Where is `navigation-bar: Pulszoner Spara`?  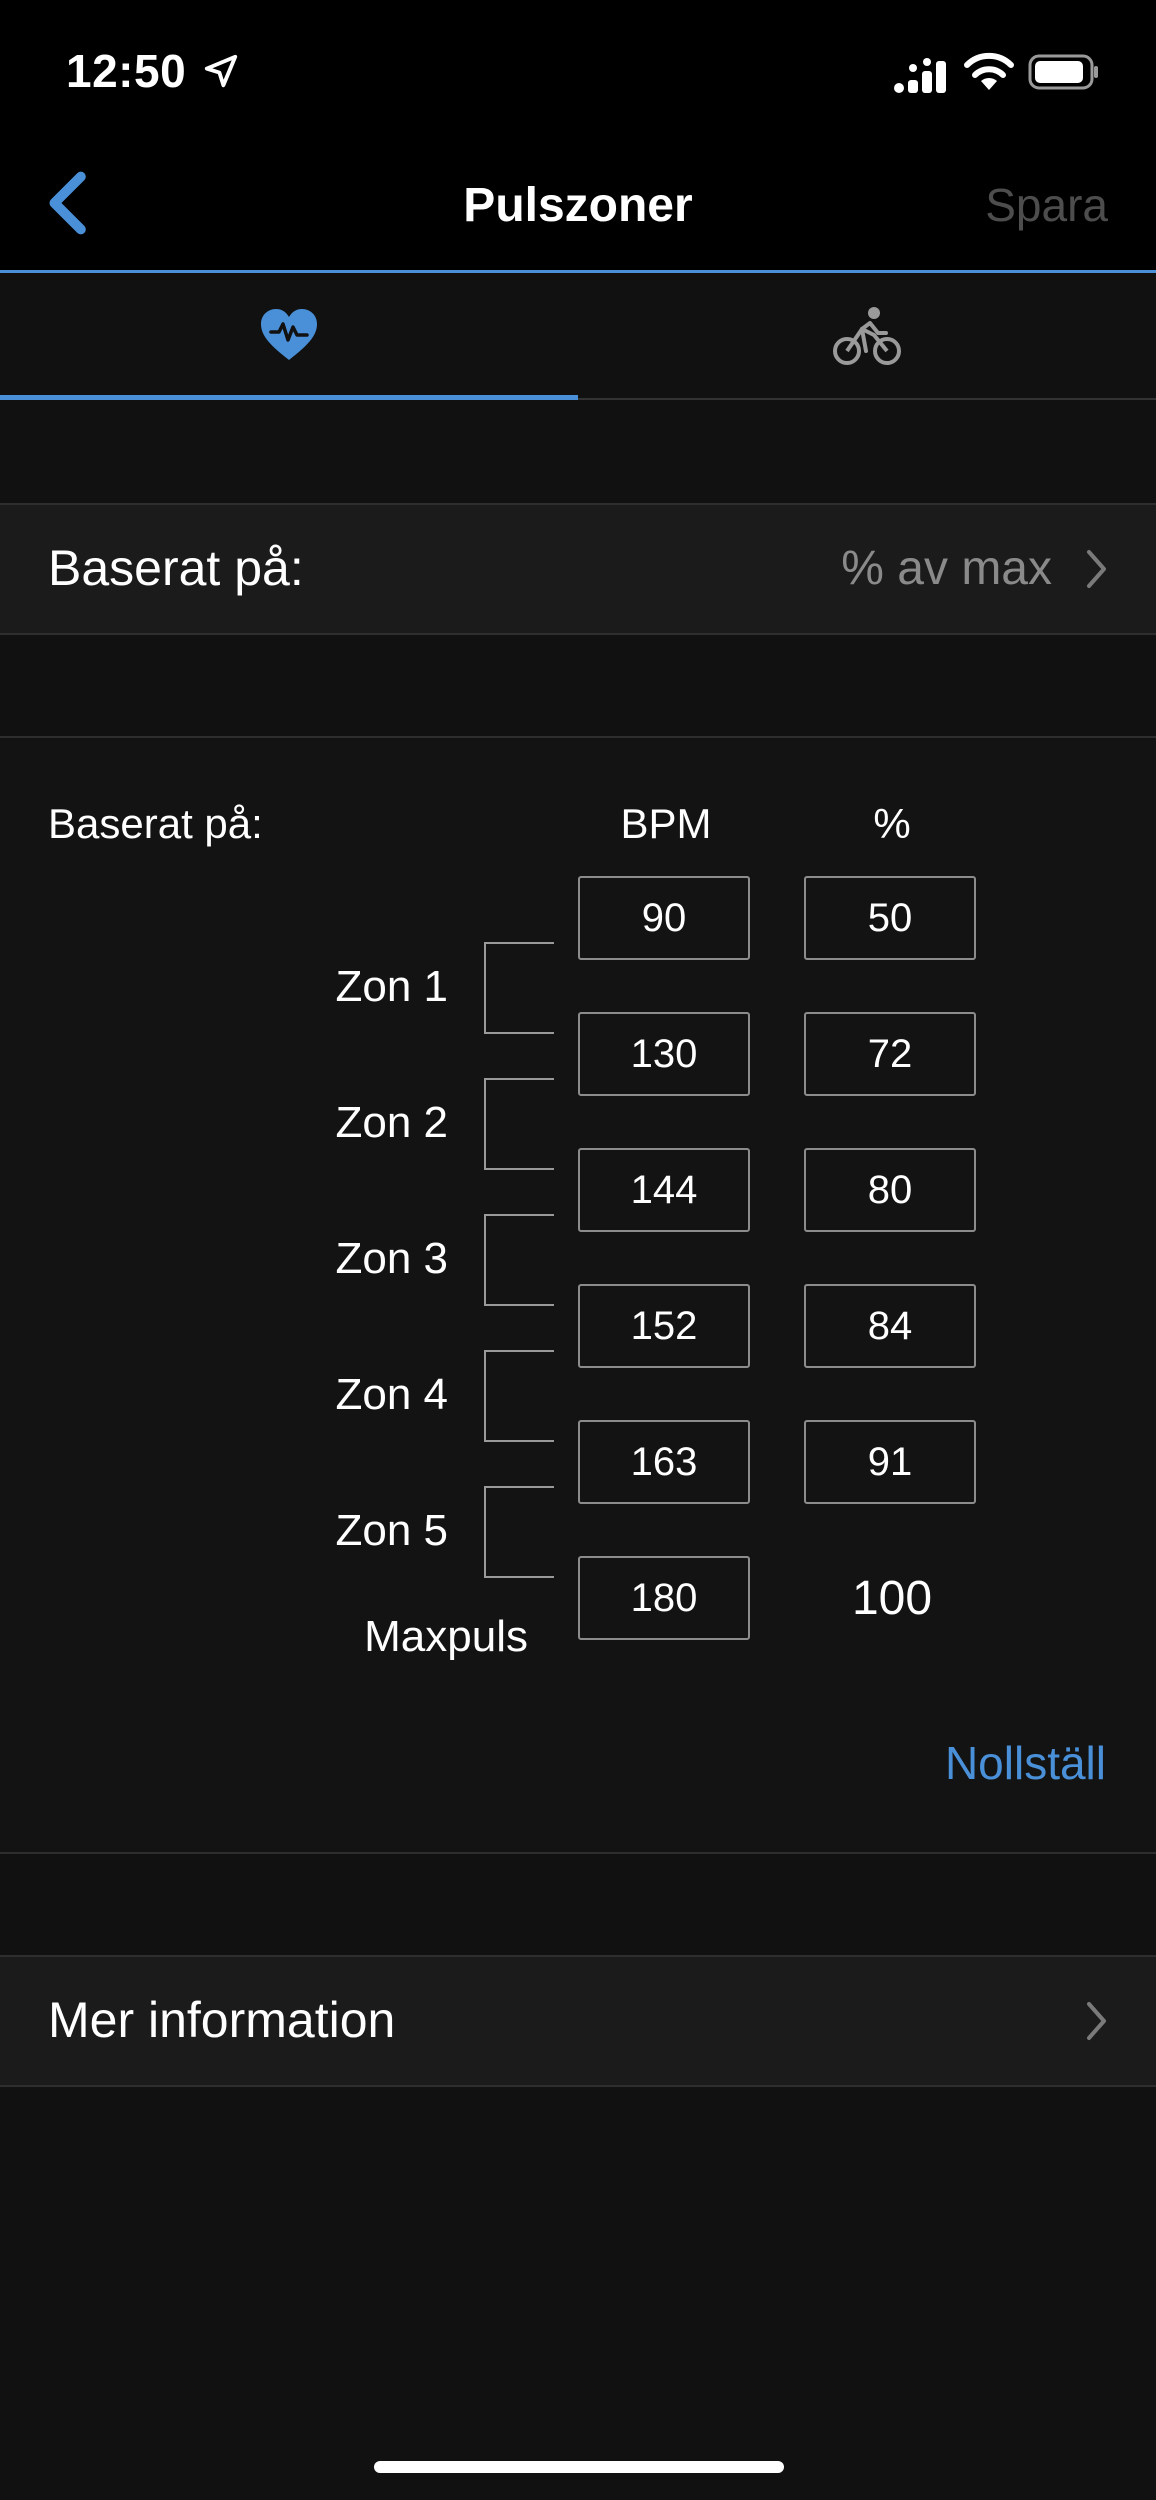 navigation-bar: Pulszoner Spara is located at coordinates (578, 206).